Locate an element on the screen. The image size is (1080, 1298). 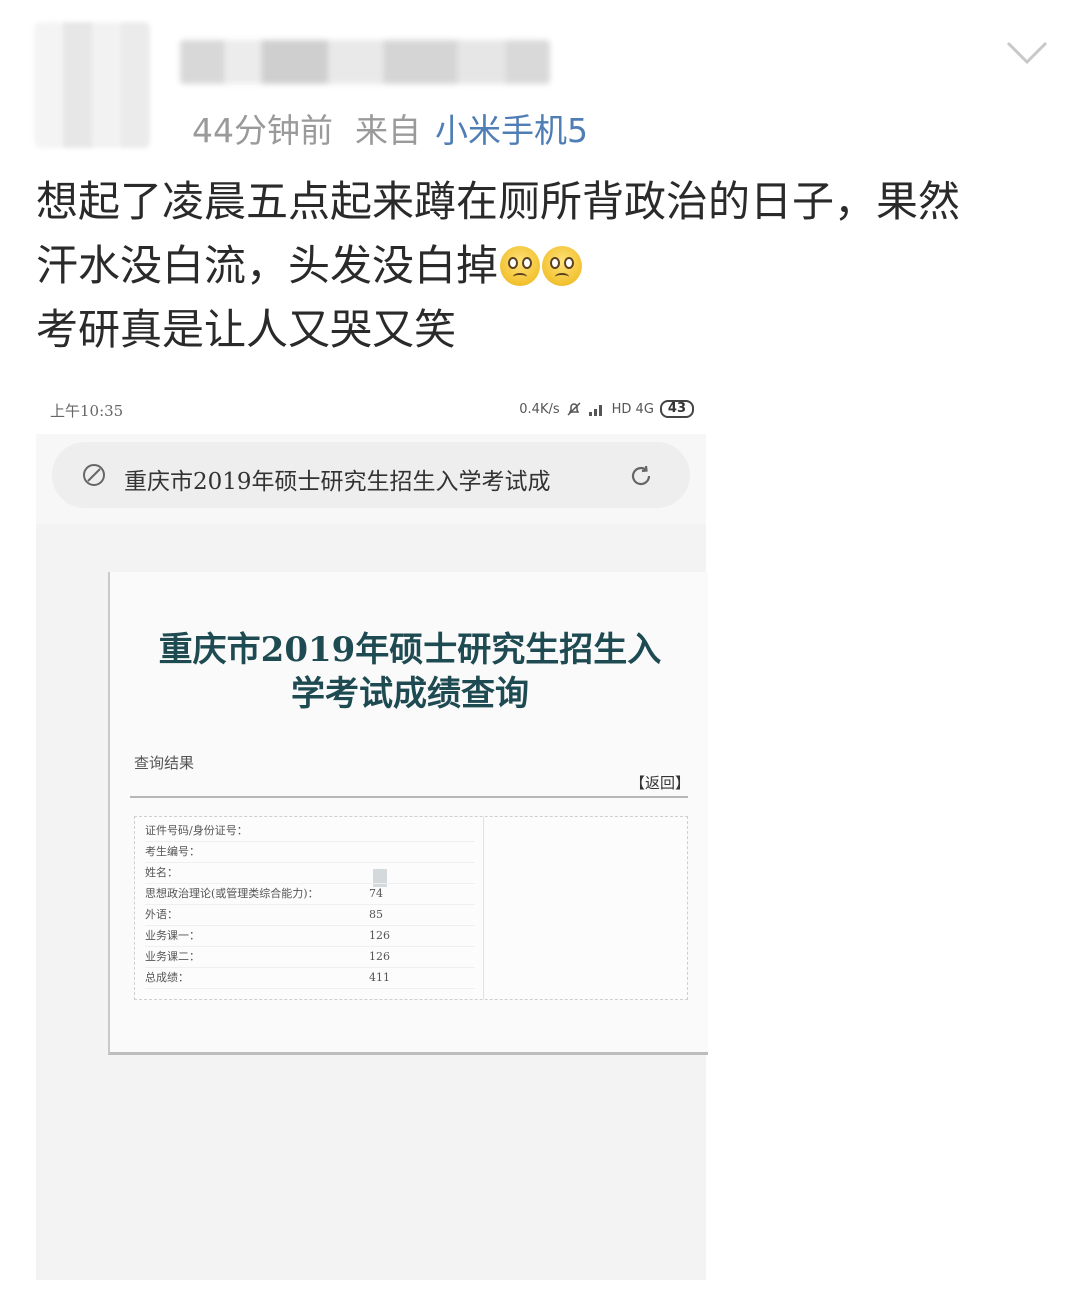
post-meta: 44分钟前 来自 小米手机5 is located at coordinates (390, 128).